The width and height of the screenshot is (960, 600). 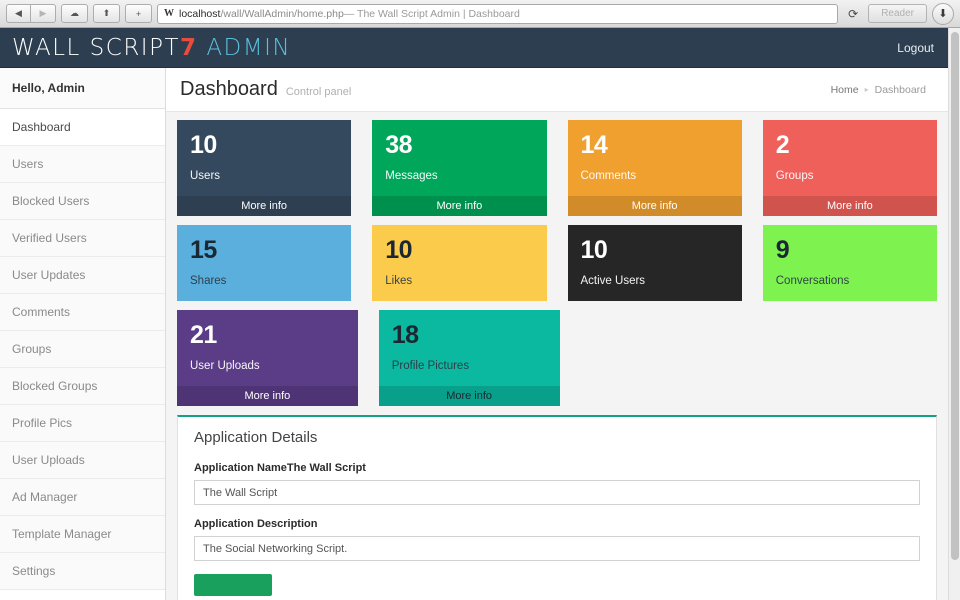 What do you see at coordinates (399, 145) in the screenshot?
I see `stat-value: 38` at bounding box center [399, 145].